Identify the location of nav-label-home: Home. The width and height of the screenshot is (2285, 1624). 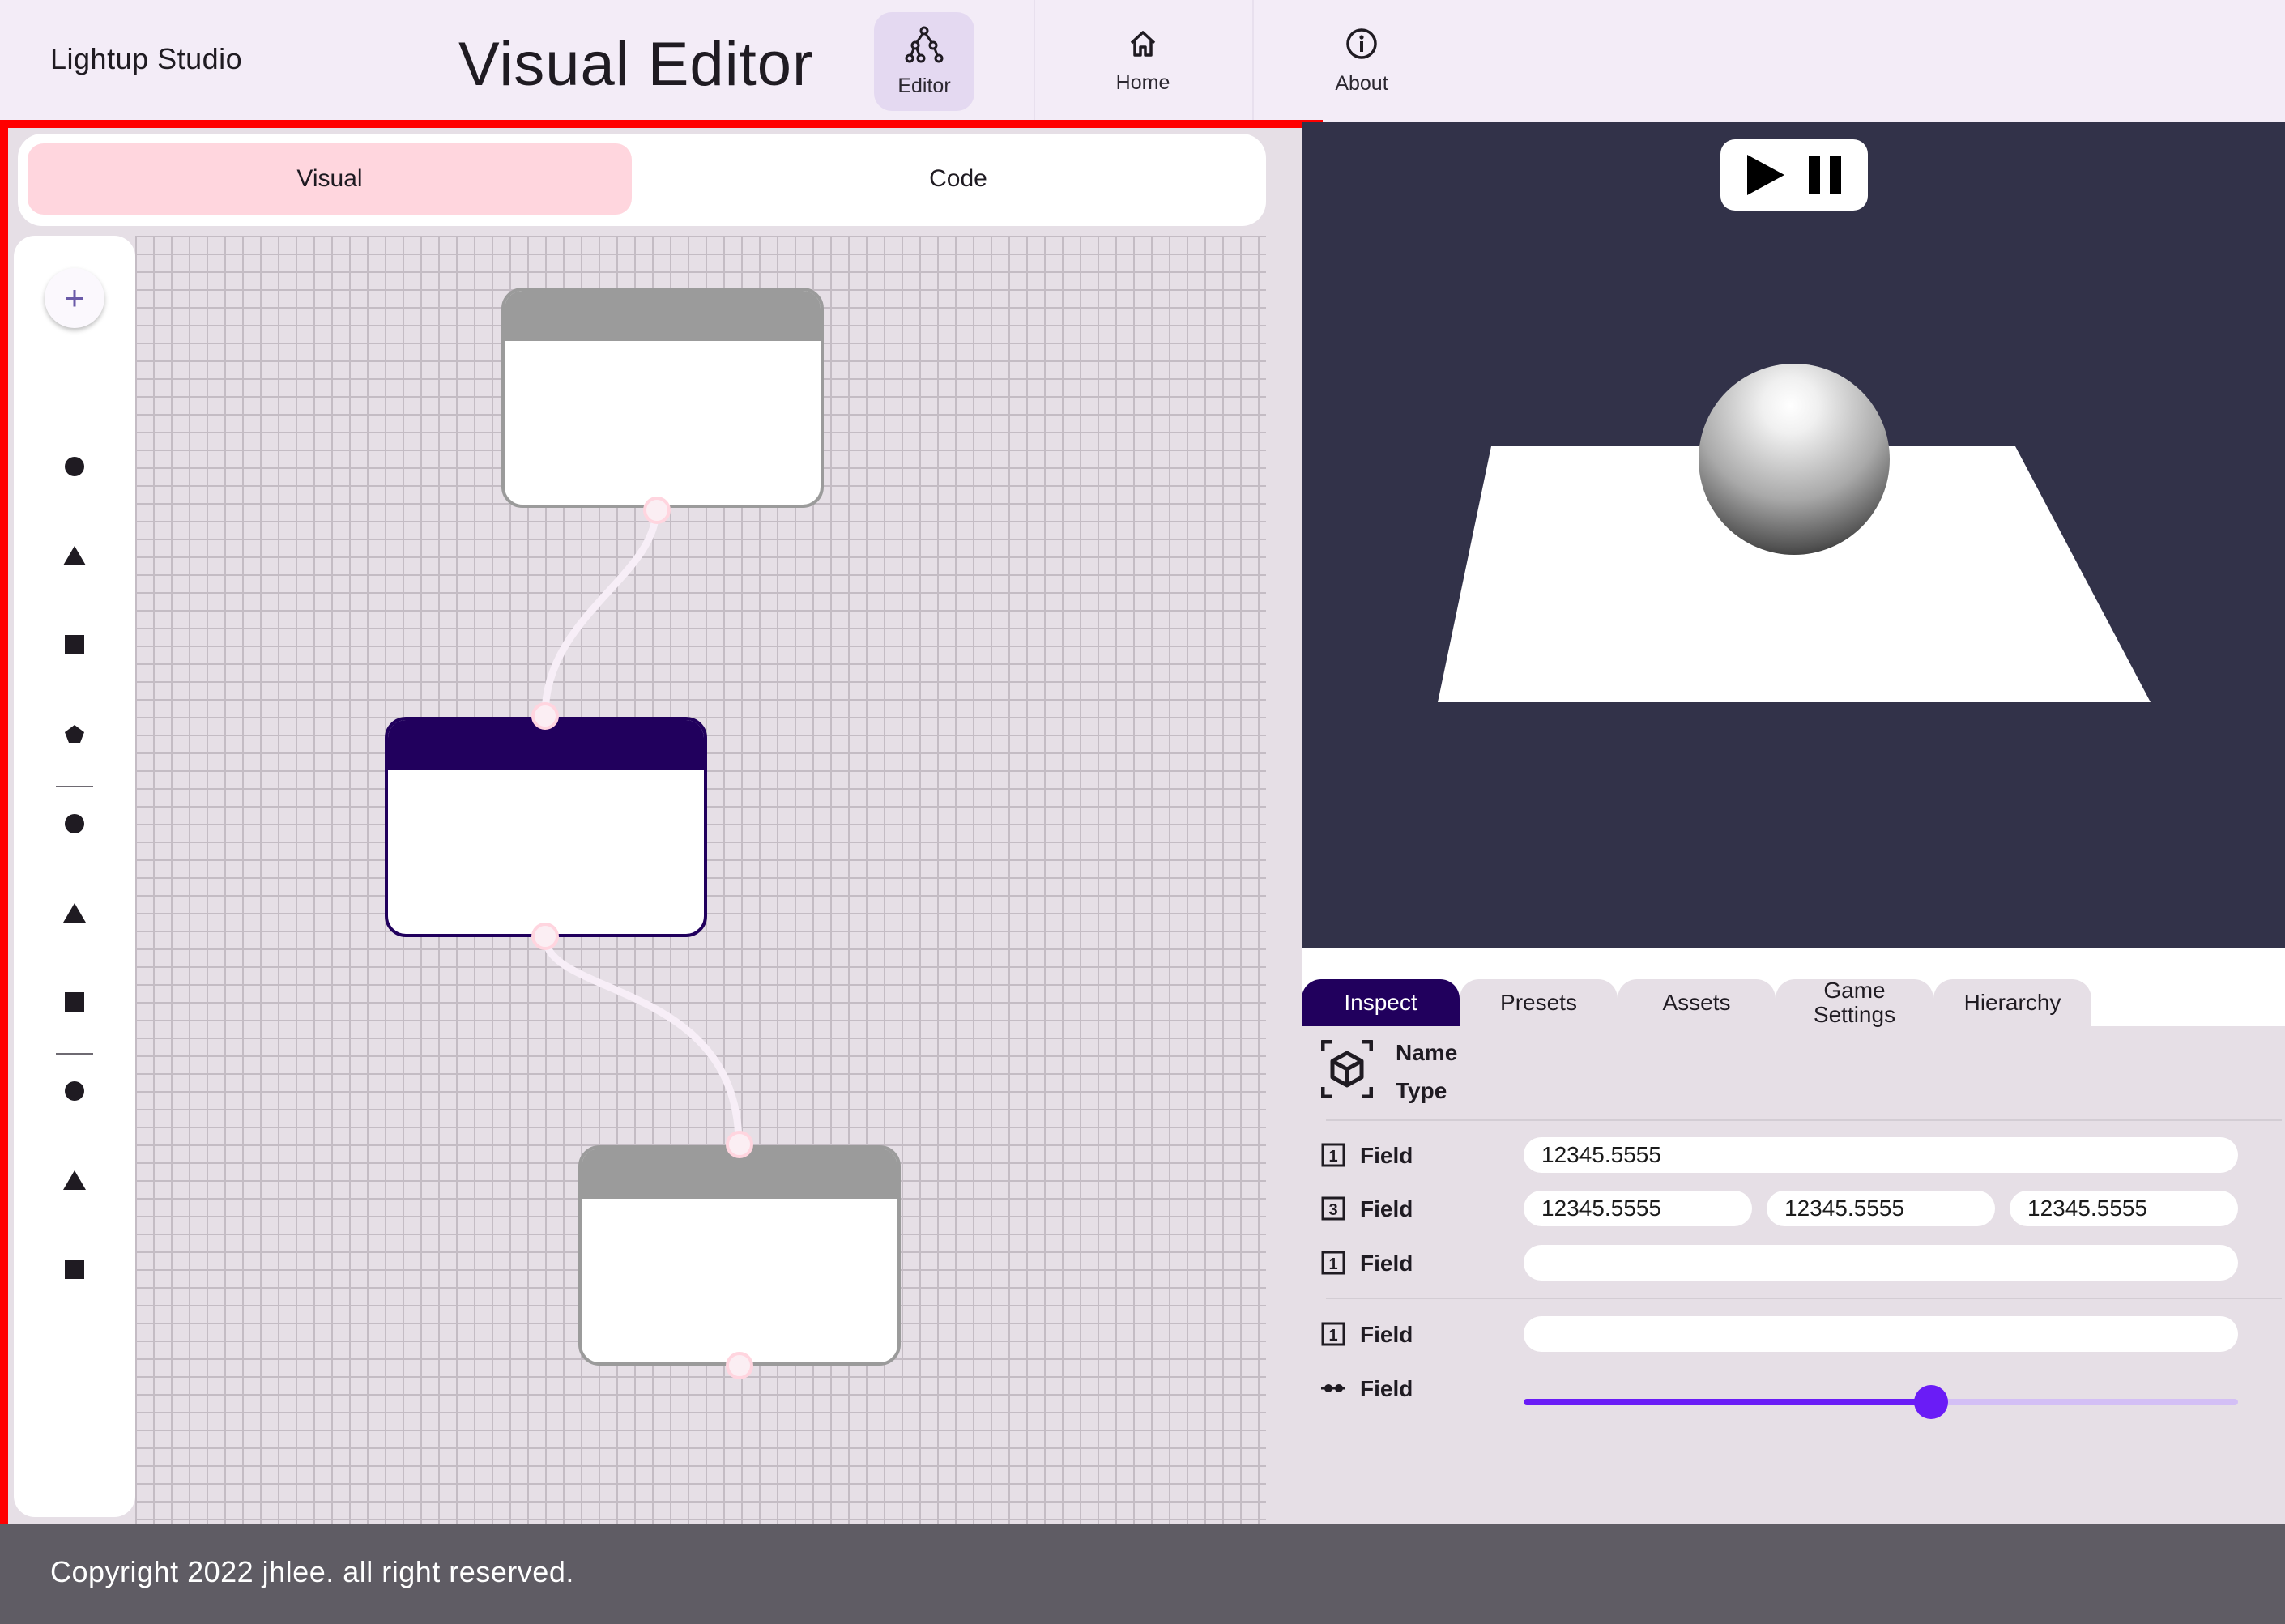
(1142, 82).